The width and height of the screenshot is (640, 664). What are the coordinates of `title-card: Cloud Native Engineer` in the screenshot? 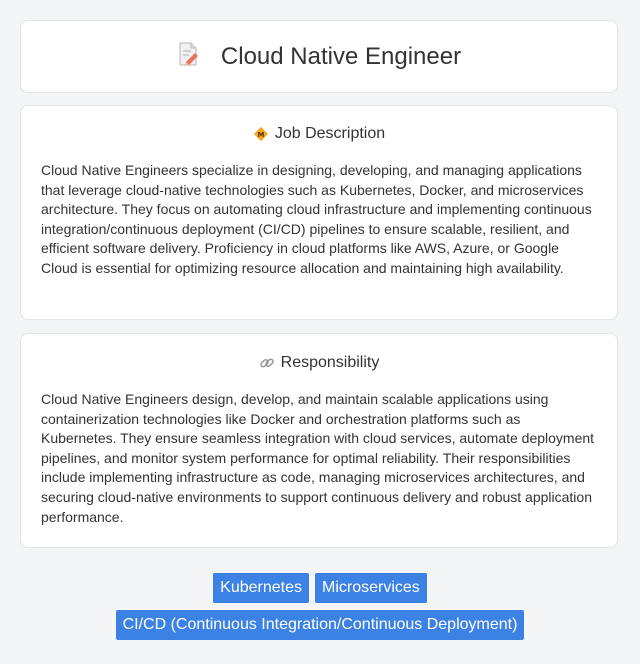 It's located at (319, 56).